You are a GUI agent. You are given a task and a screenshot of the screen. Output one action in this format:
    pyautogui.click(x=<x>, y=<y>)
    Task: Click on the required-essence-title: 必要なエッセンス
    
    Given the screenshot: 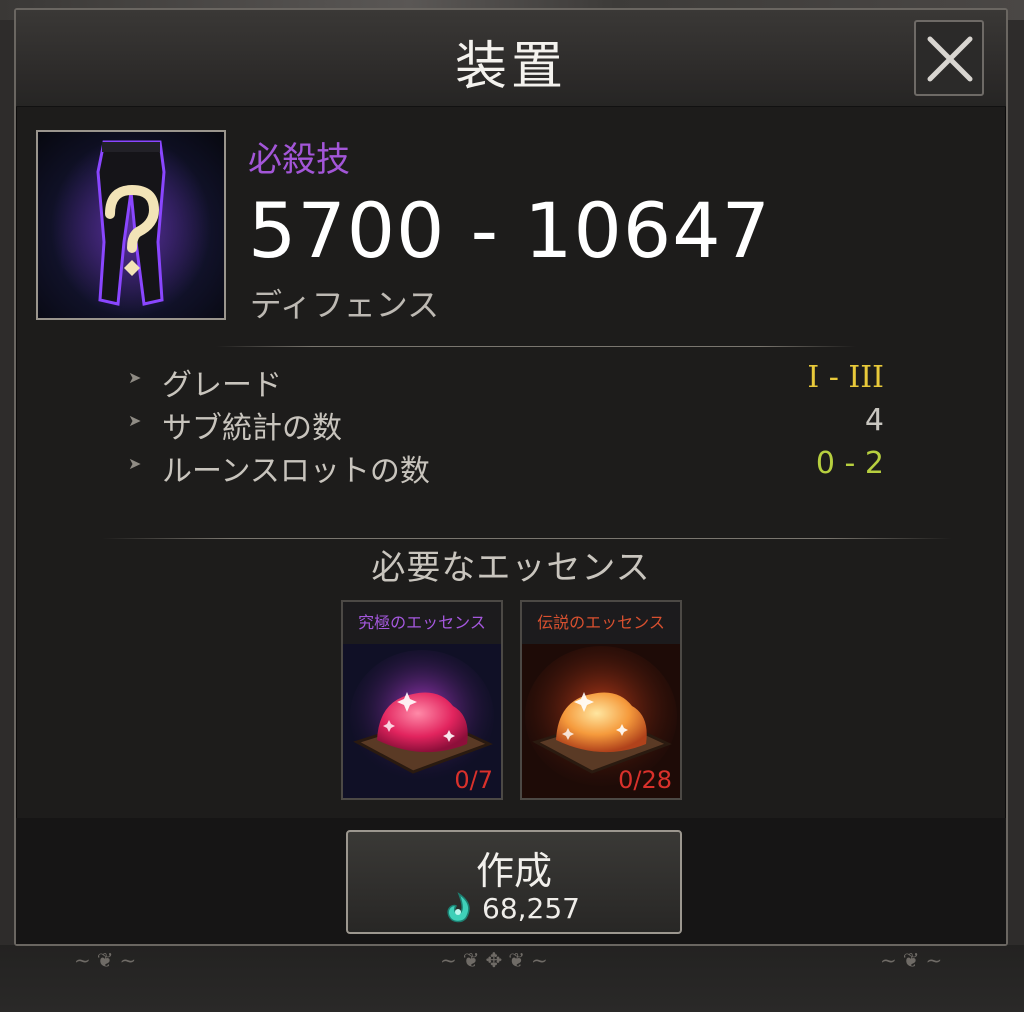 What is the action you would take?
    pyautogui.click(x=511, y=568)
    